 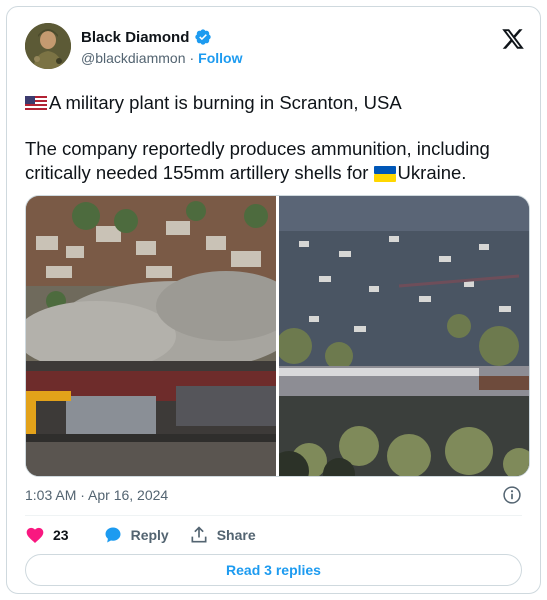 What do you see at coordinates (149, 535) in the screenshot?
I see `reply-label: Reply` at bounding box center [149, 535].